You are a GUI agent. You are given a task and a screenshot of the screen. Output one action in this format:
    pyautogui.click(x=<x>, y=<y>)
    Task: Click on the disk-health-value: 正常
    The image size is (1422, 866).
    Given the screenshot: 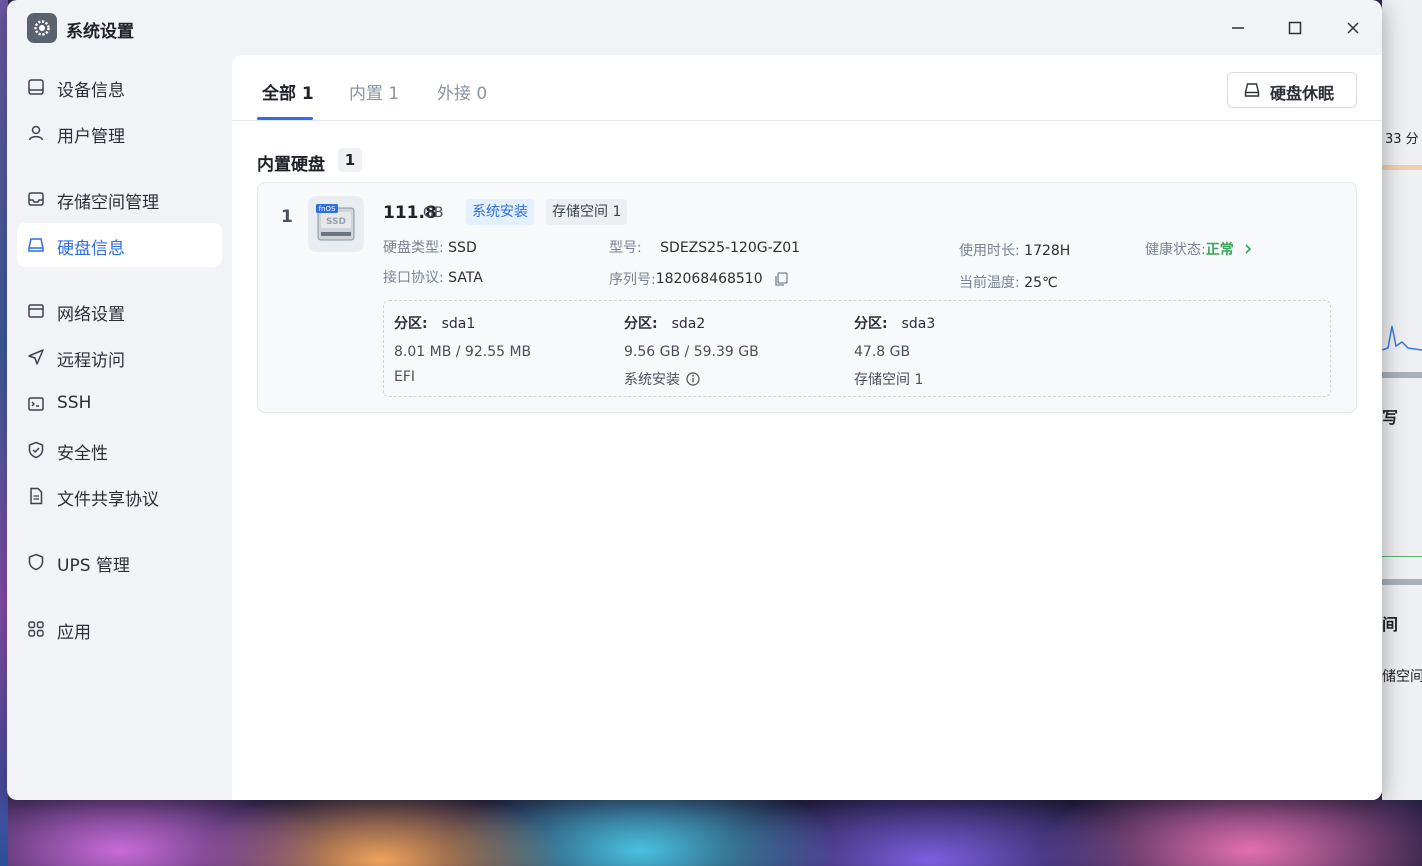 What is the action you would take?
    pyautogui.click(x=1219, y=250)
    